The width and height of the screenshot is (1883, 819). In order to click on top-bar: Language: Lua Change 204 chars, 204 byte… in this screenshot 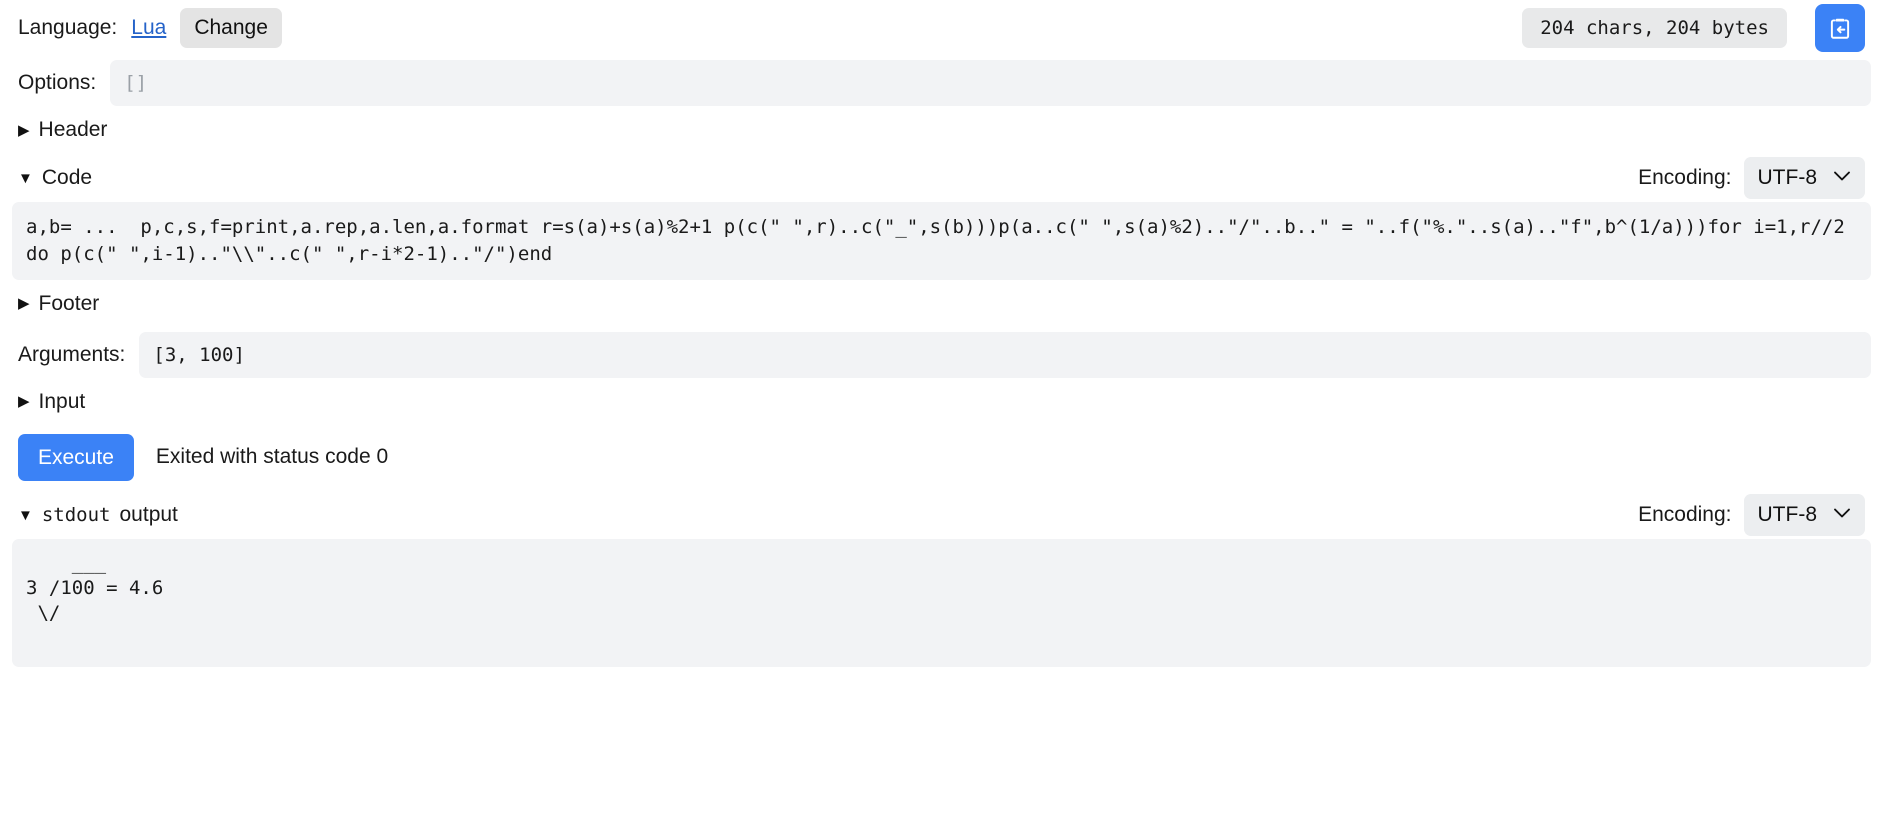, I will do `click(941, 28)`.